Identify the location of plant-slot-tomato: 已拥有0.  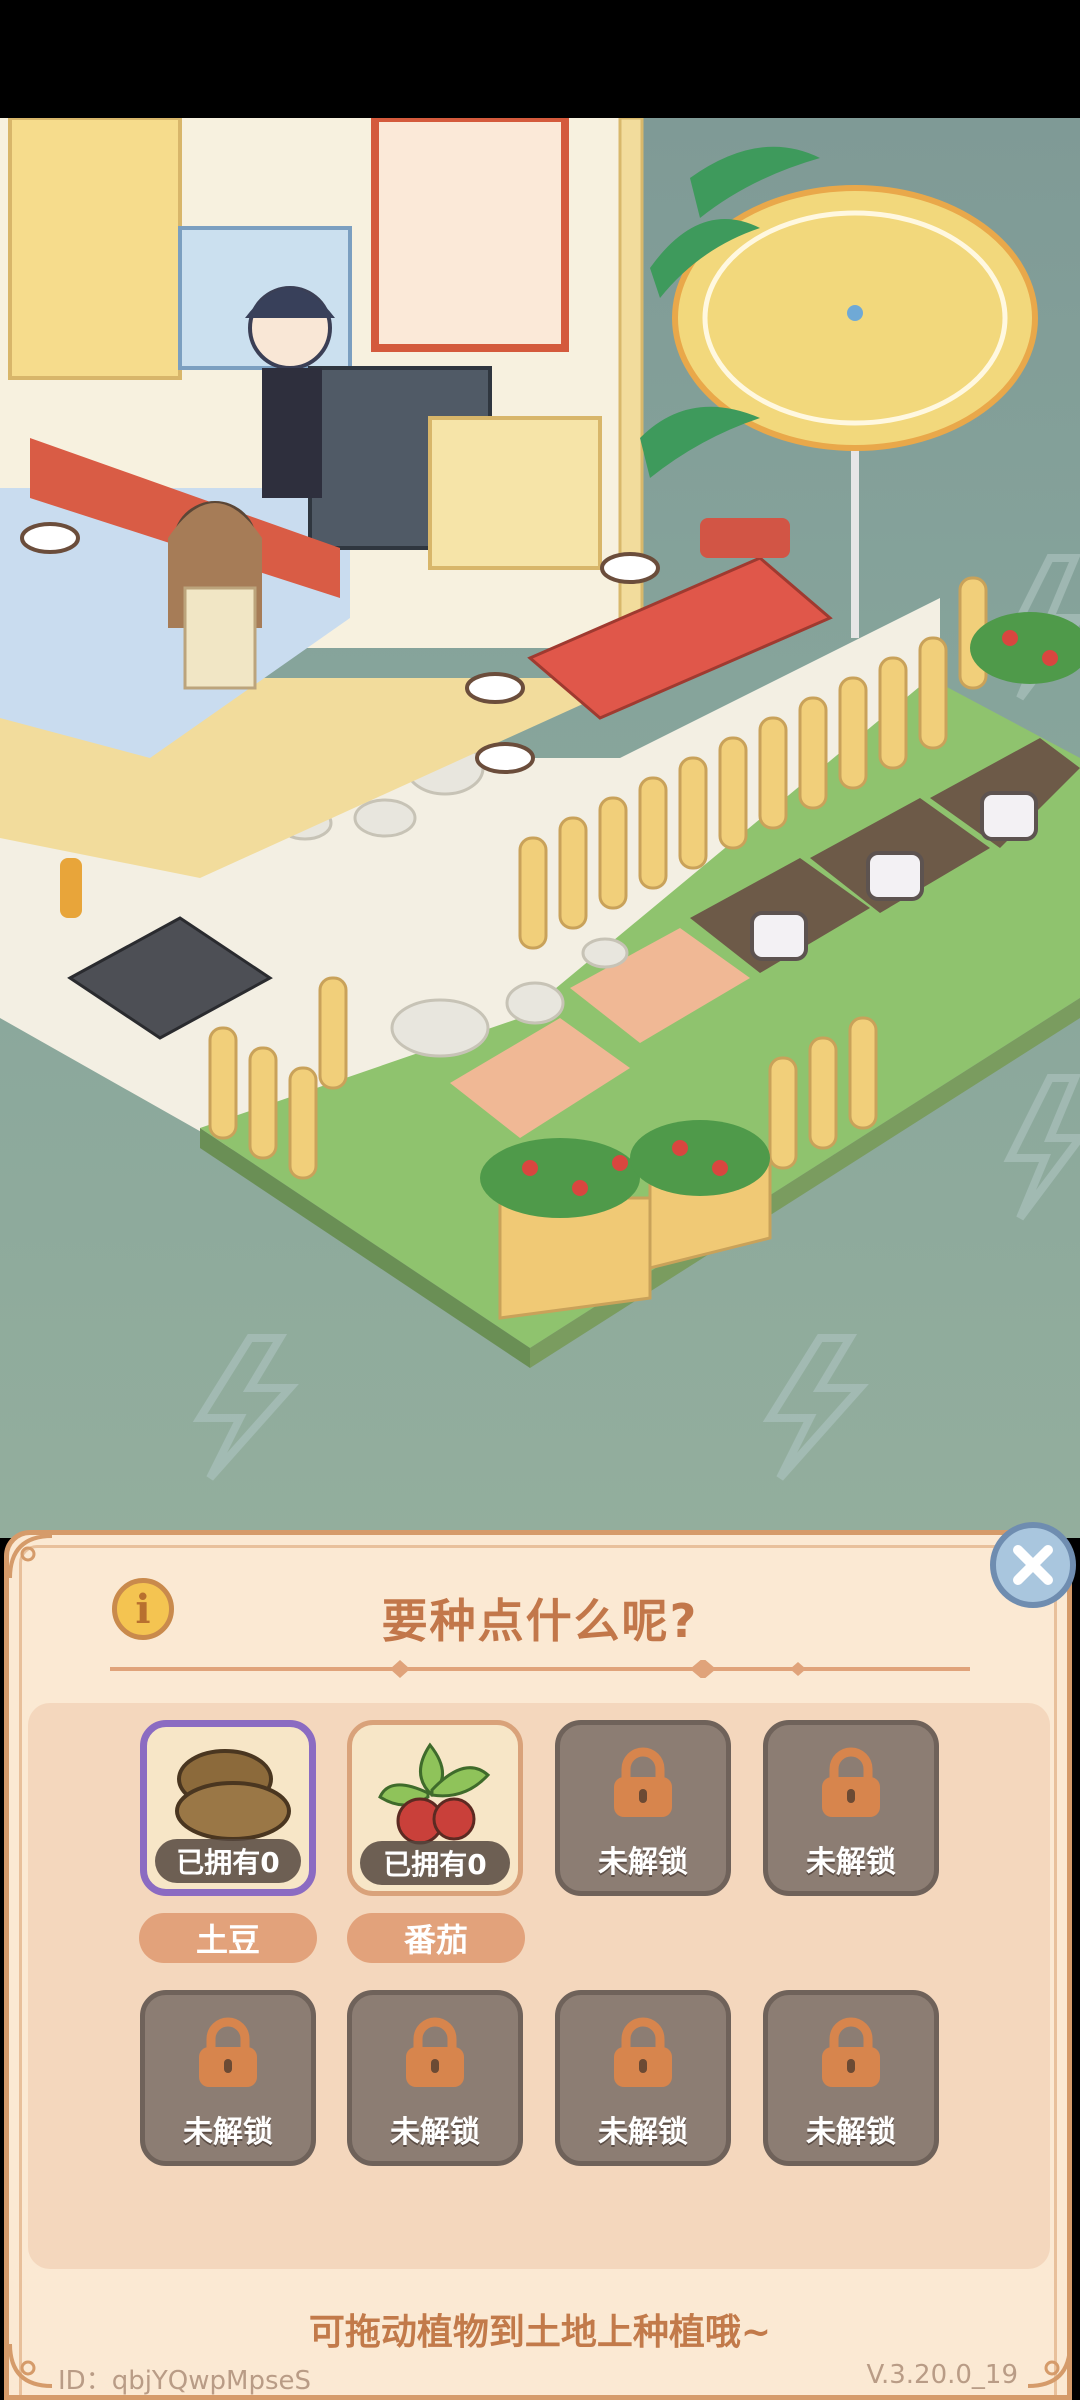
(435, 1808).